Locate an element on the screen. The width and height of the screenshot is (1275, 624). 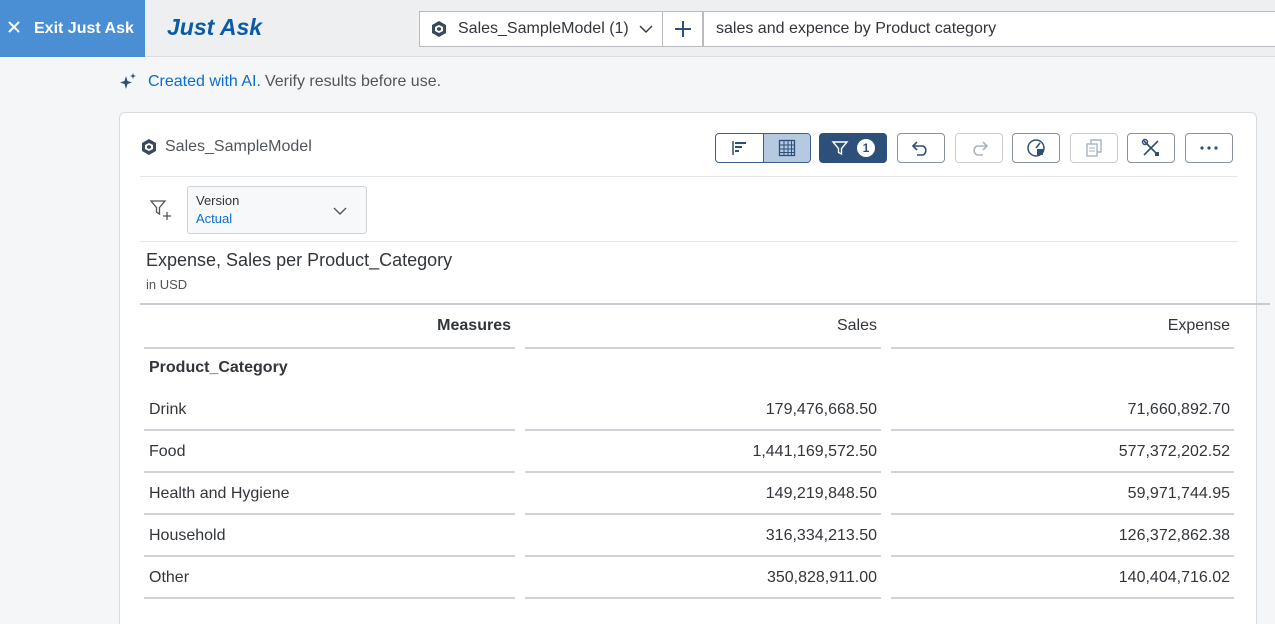
table-top-border is located at coordinates (705, 304).